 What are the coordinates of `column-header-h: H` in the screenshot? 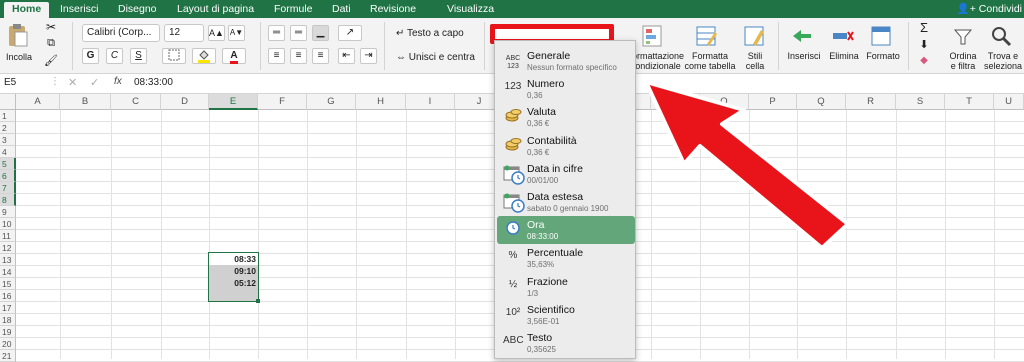 It's located at (381, 102).